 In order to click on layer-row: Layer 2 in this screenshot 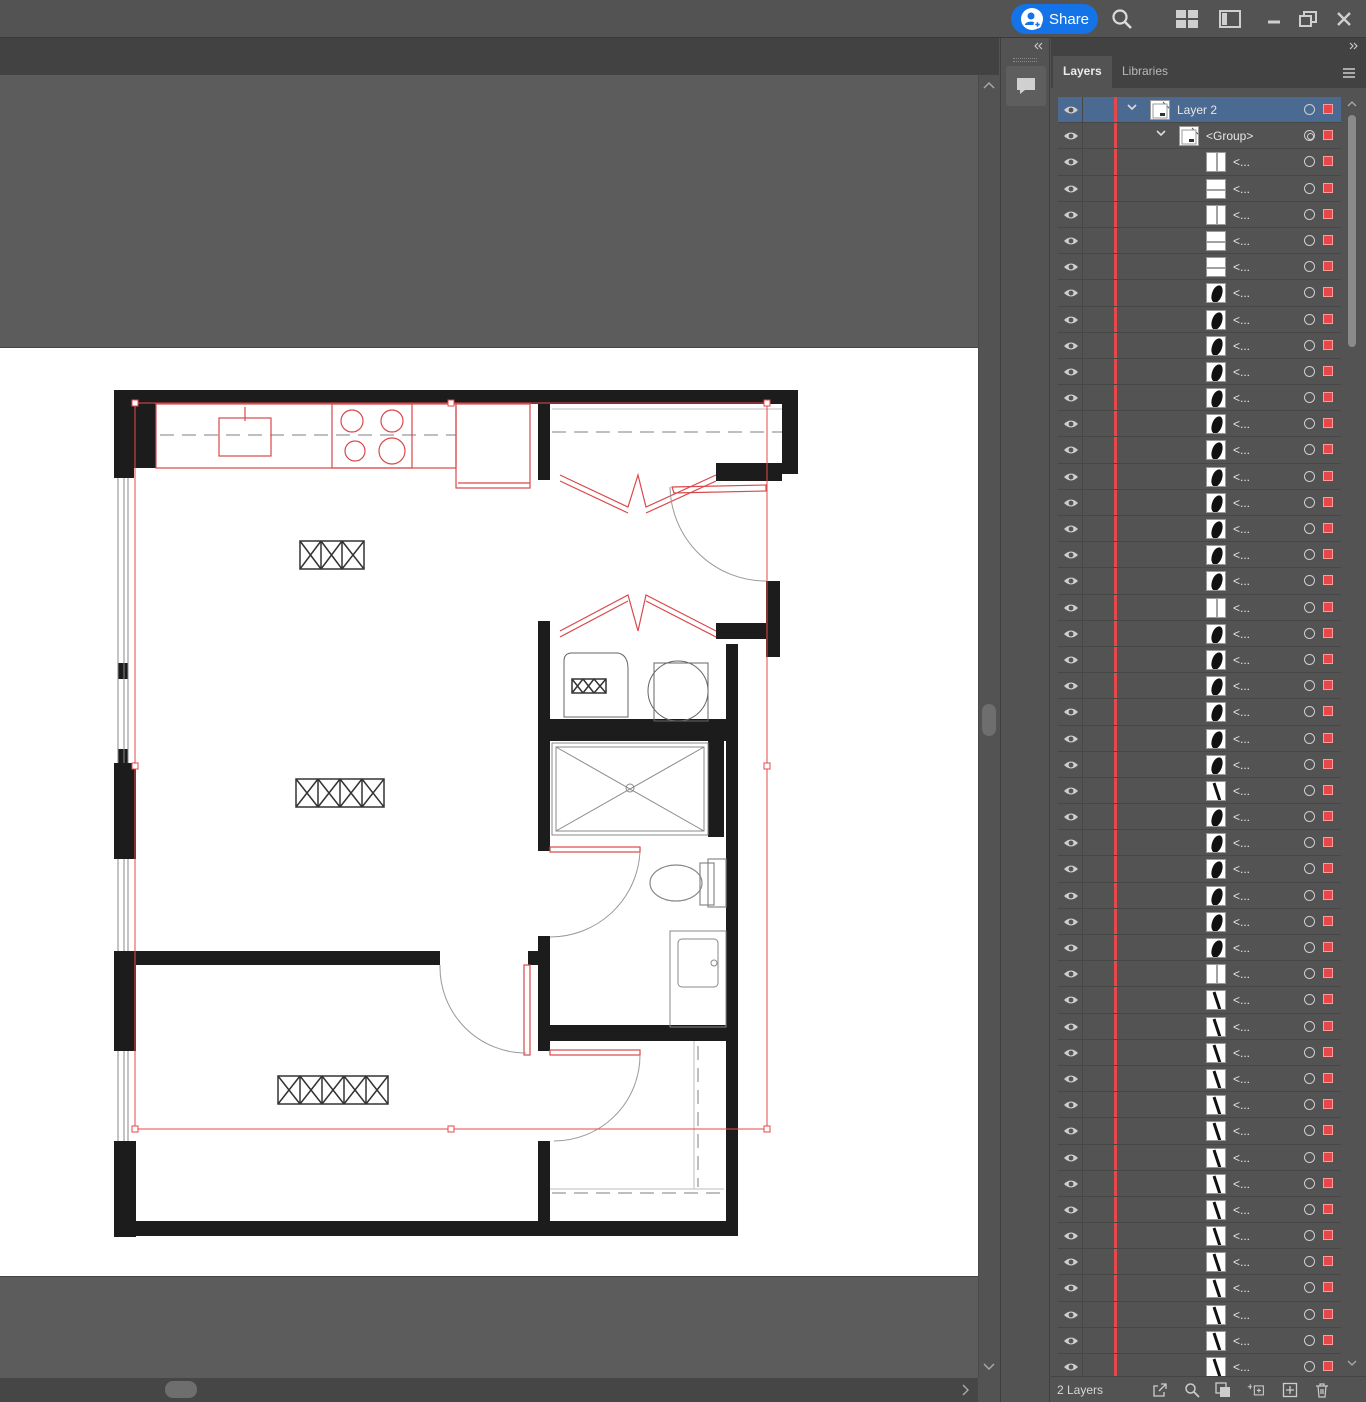, I will do `click(1199, 110)`.